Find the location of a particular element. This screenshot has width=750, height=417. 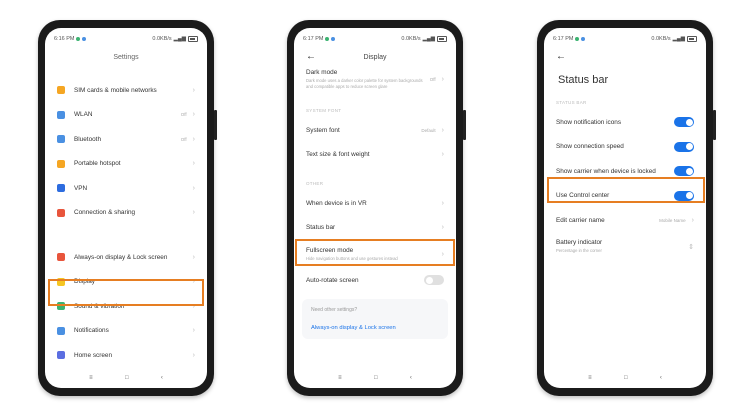

status-bar-item-show-carrier-when-device-is-locked-label: Show carrier when device is locked is located at coordinates (606, 171).